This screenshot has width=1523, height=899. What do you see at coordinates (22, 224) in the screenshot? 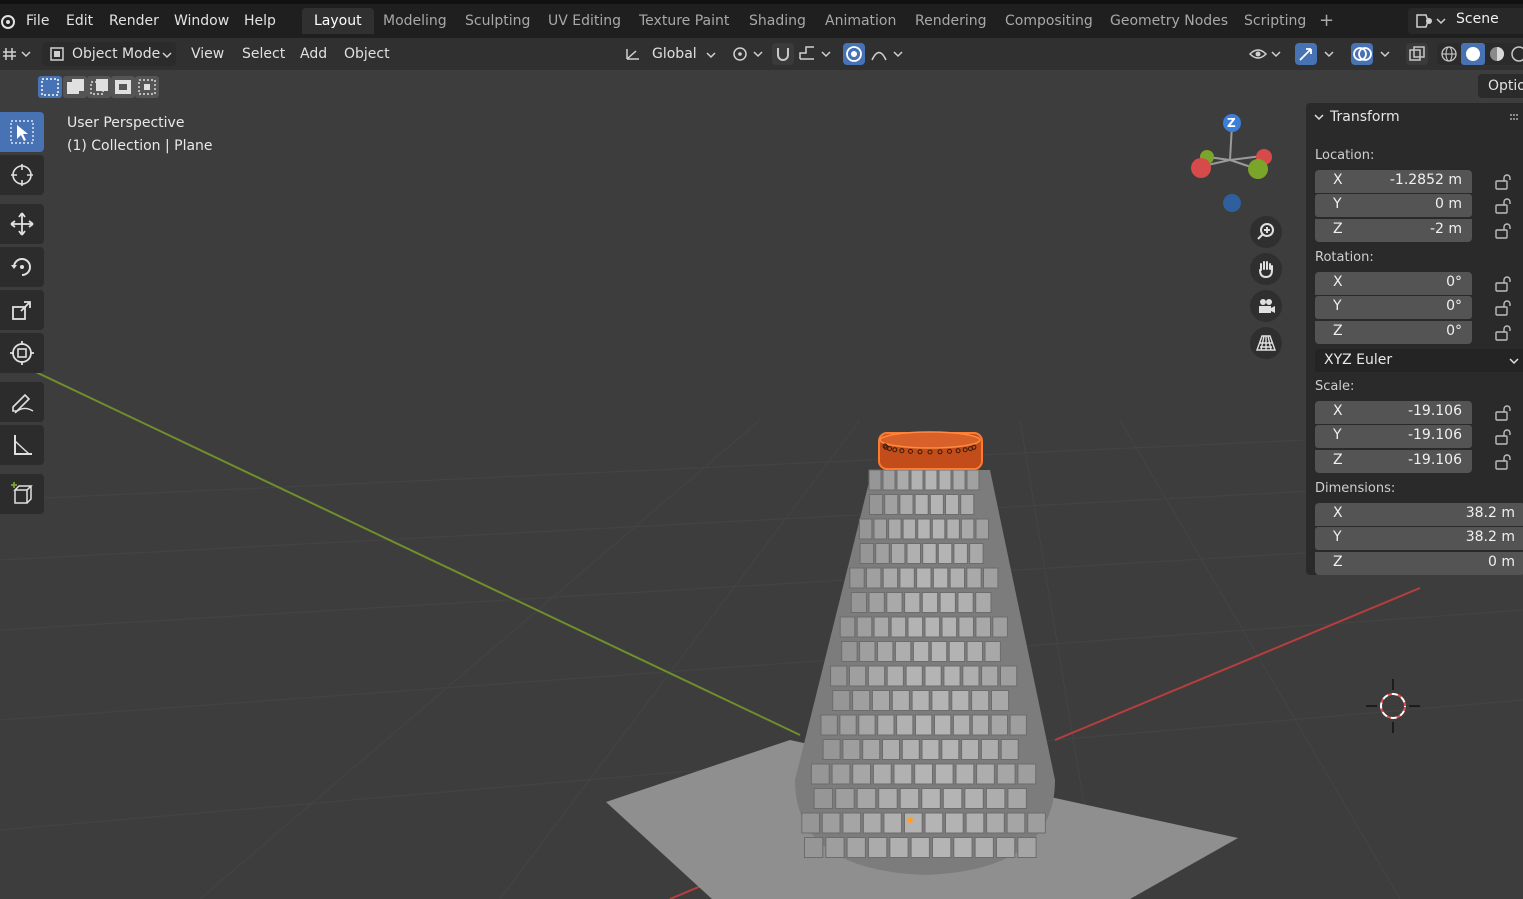
I see `tool-move` at bounding box center [22, 224].